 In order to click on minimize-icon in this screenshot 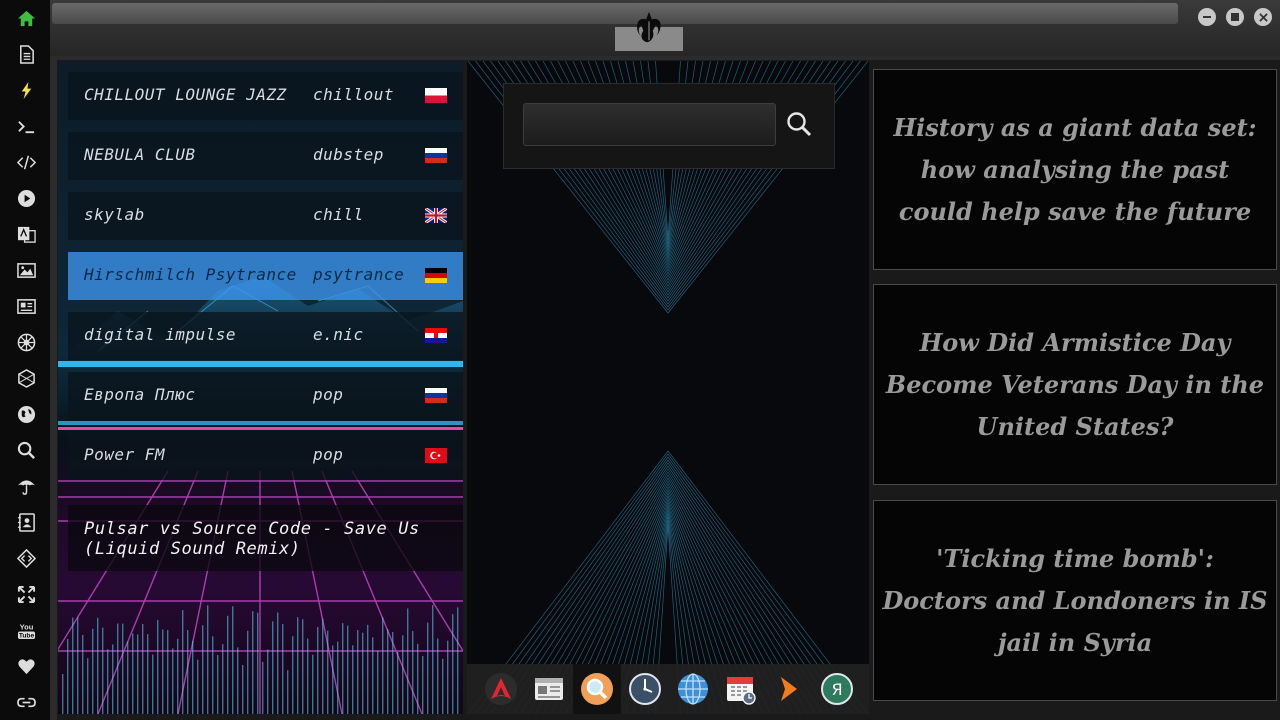, I will do `click(1207, 17)`.